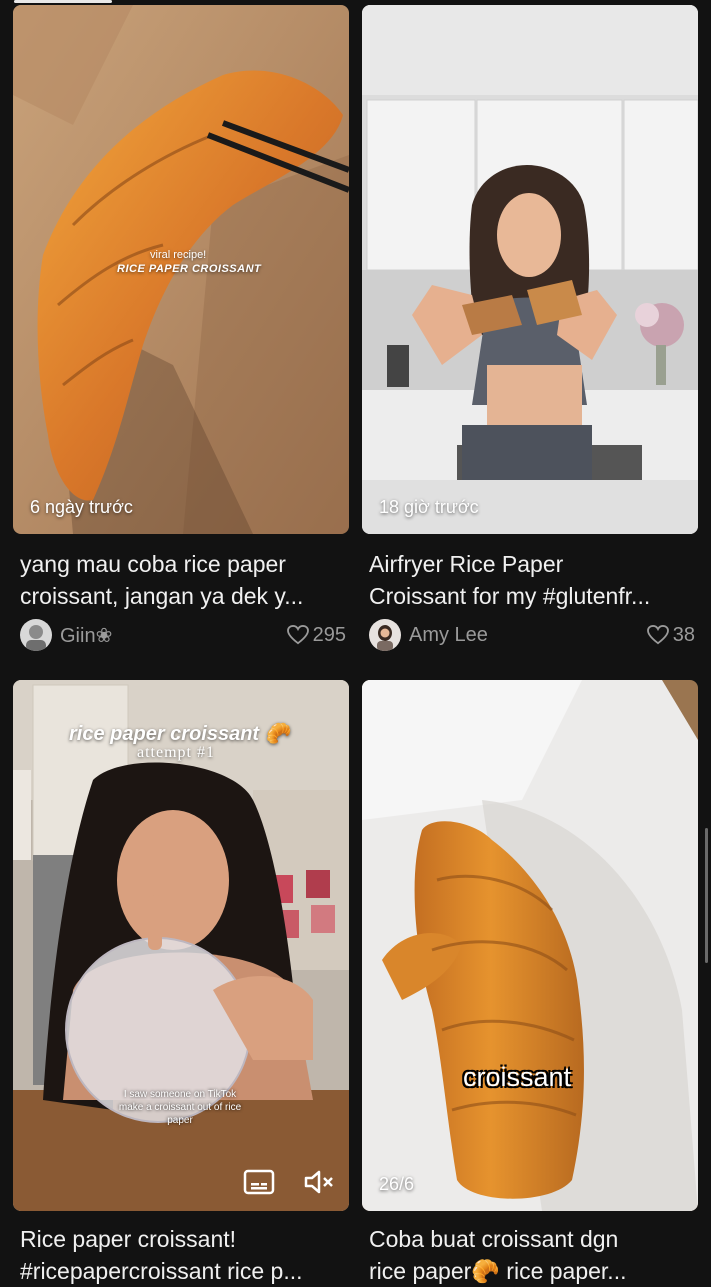  Describe the element at coordinates (81, 507) in the screenshot. I see `post-date: 6 ngày trước` at that location.